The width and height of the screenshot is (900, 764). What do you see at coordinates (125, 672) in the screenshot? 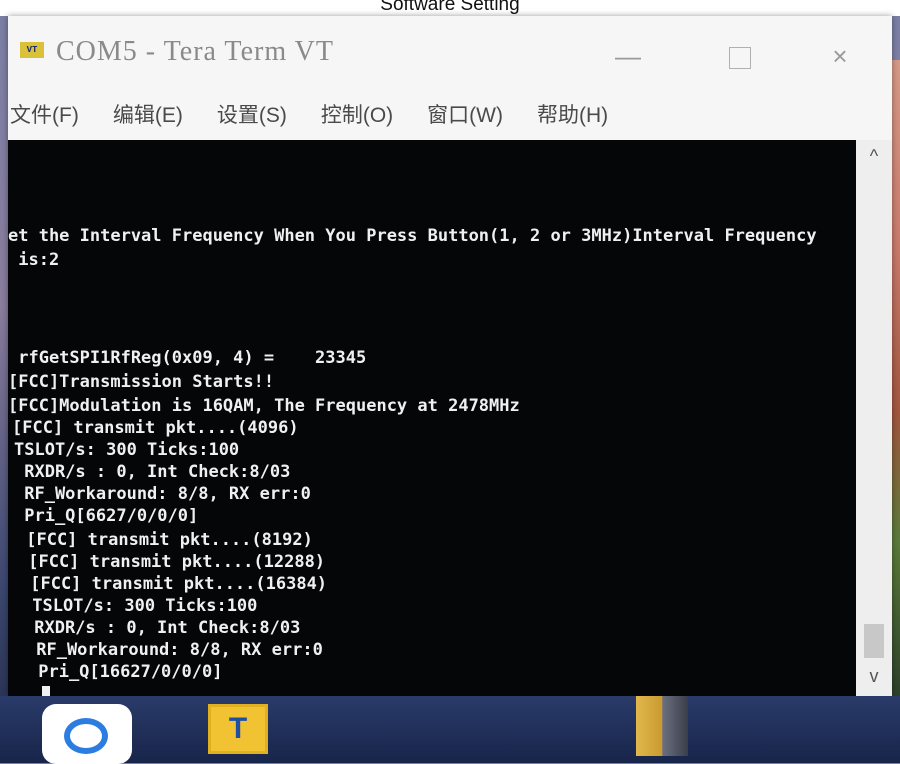
I see `terminal-line: Pri_Q[16627/0/0/0]` at bounding box center [125, 672].